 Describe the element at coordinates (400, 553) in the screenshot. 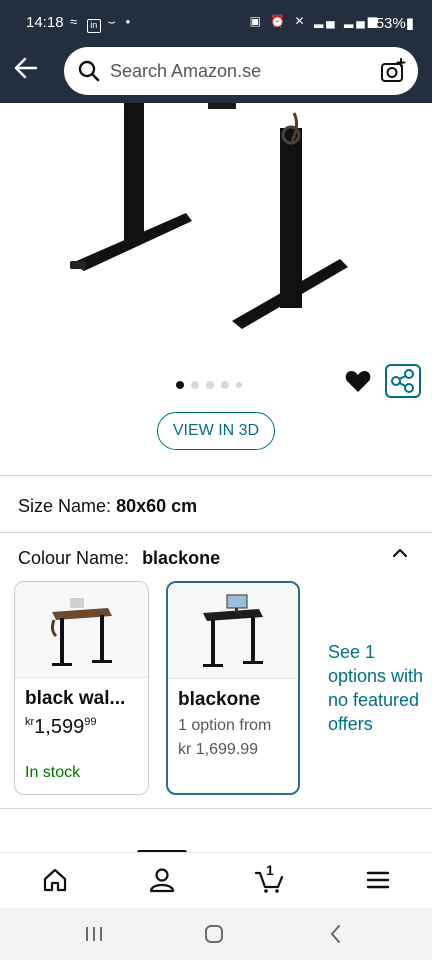

I see `chevron-up-icon` at that location.